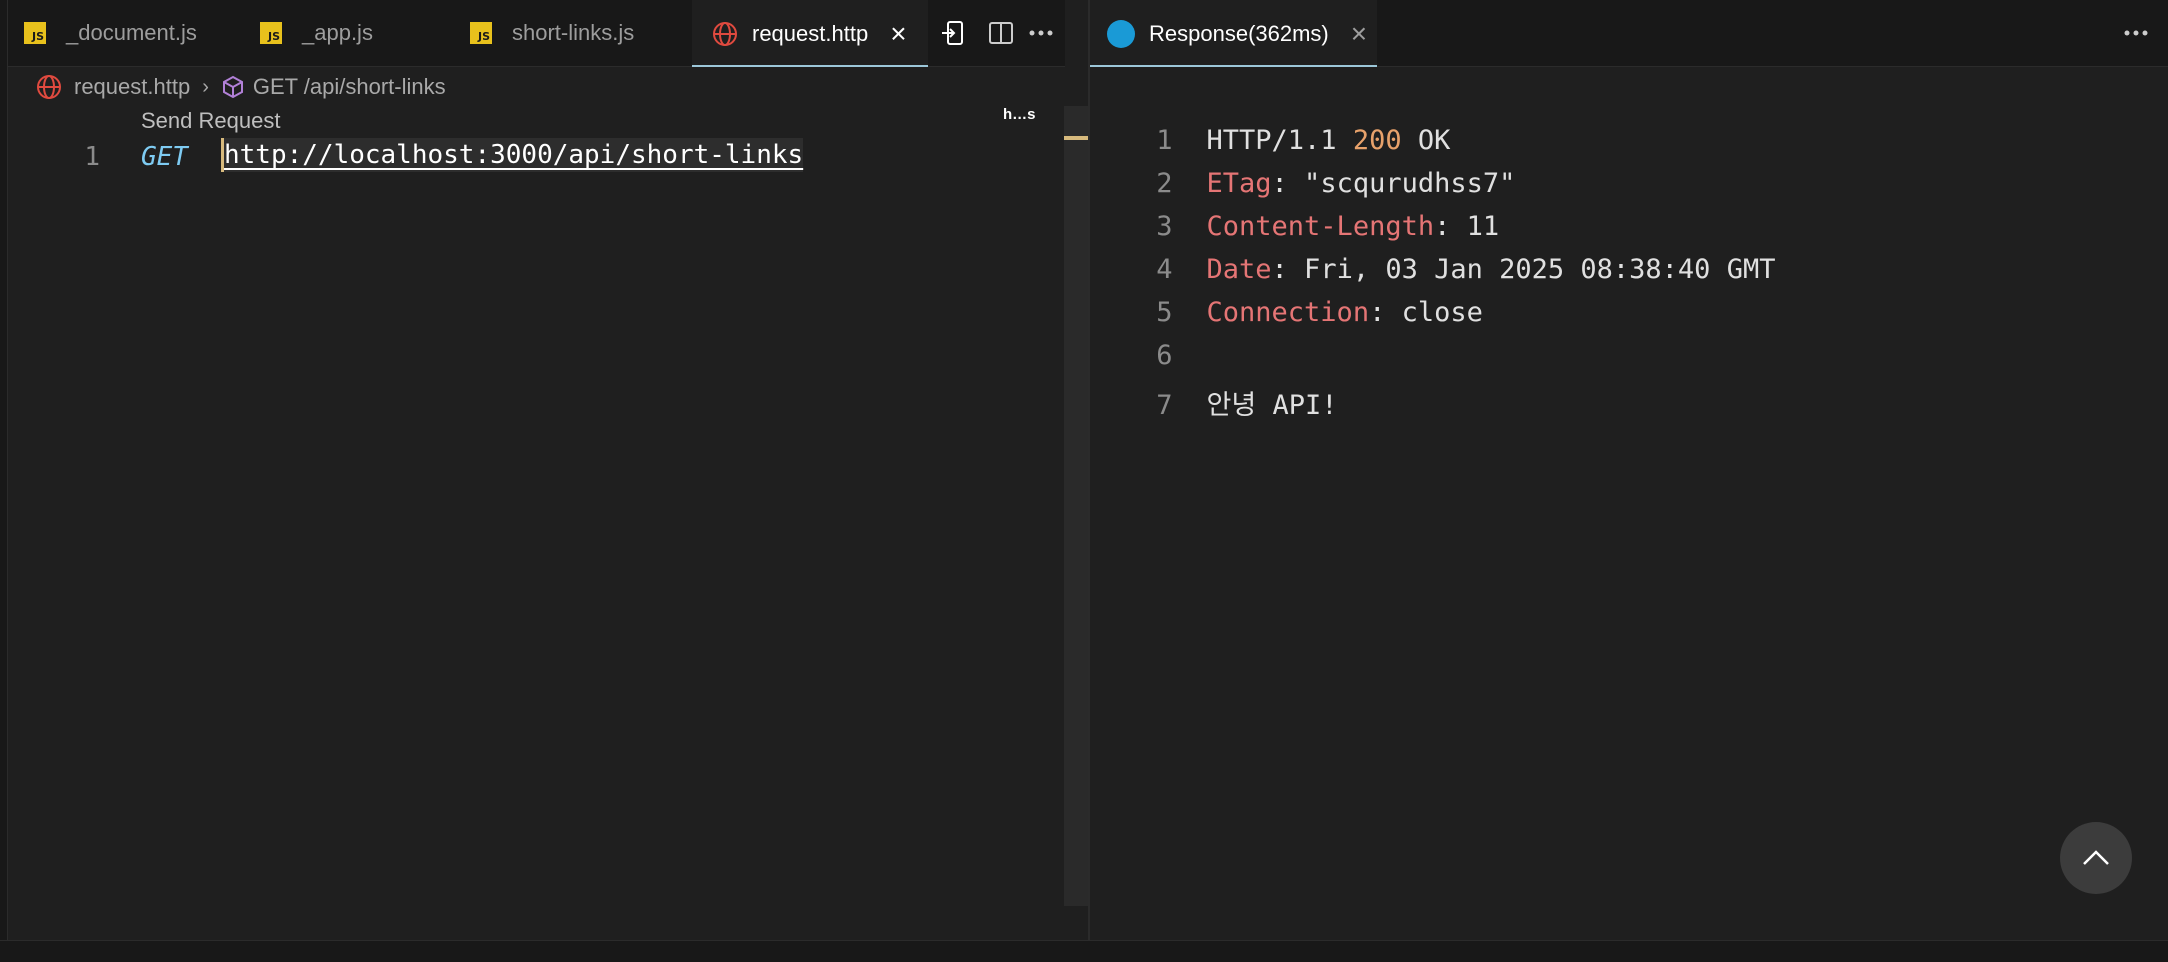 This screenshot has height=962, width=2168. I want to click on breadcrumb-file: request.http, so click(132, 87).